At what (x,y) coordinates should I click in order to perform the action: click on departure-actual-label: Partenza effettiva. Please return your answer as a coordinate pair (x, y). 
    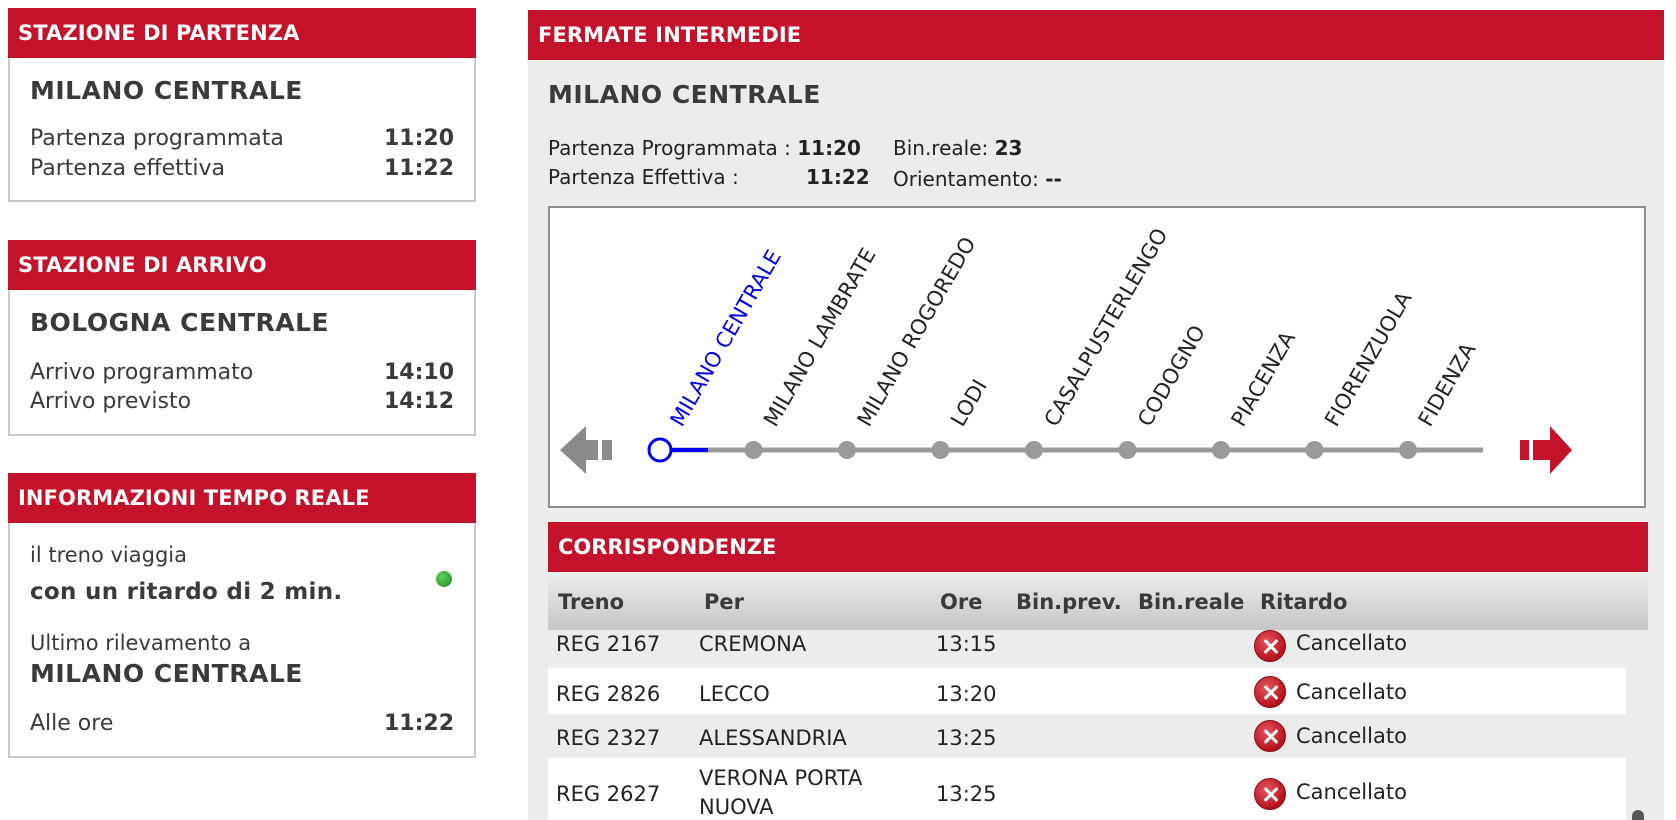
    Looking at the image, I should click on (128, 168).